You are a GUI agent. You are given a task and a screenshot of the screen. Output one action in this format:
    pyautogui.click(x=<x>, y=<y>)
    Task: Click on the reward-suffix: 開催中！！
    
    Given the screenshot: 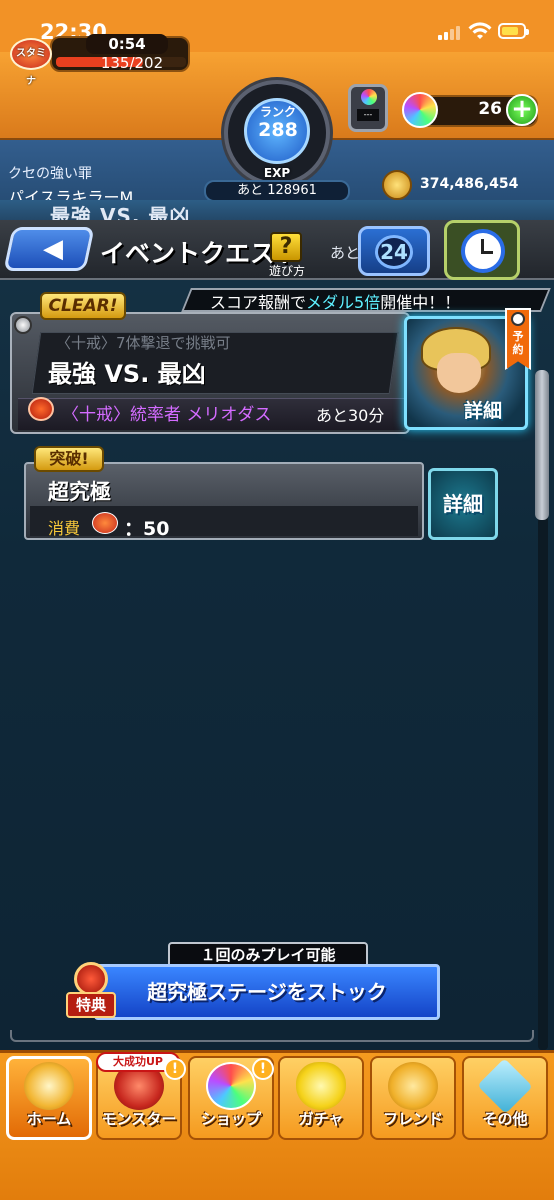 What is the action you would take?
    pyautogui.click(x=420, y=302)
    